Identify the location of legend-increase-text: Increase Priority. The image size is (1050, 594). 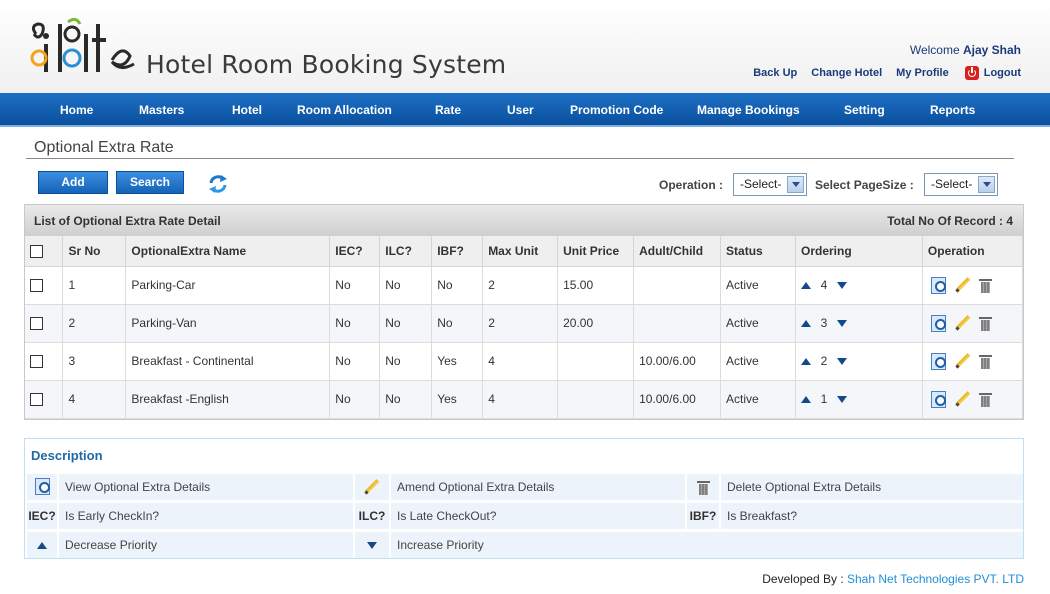
(707, 545).